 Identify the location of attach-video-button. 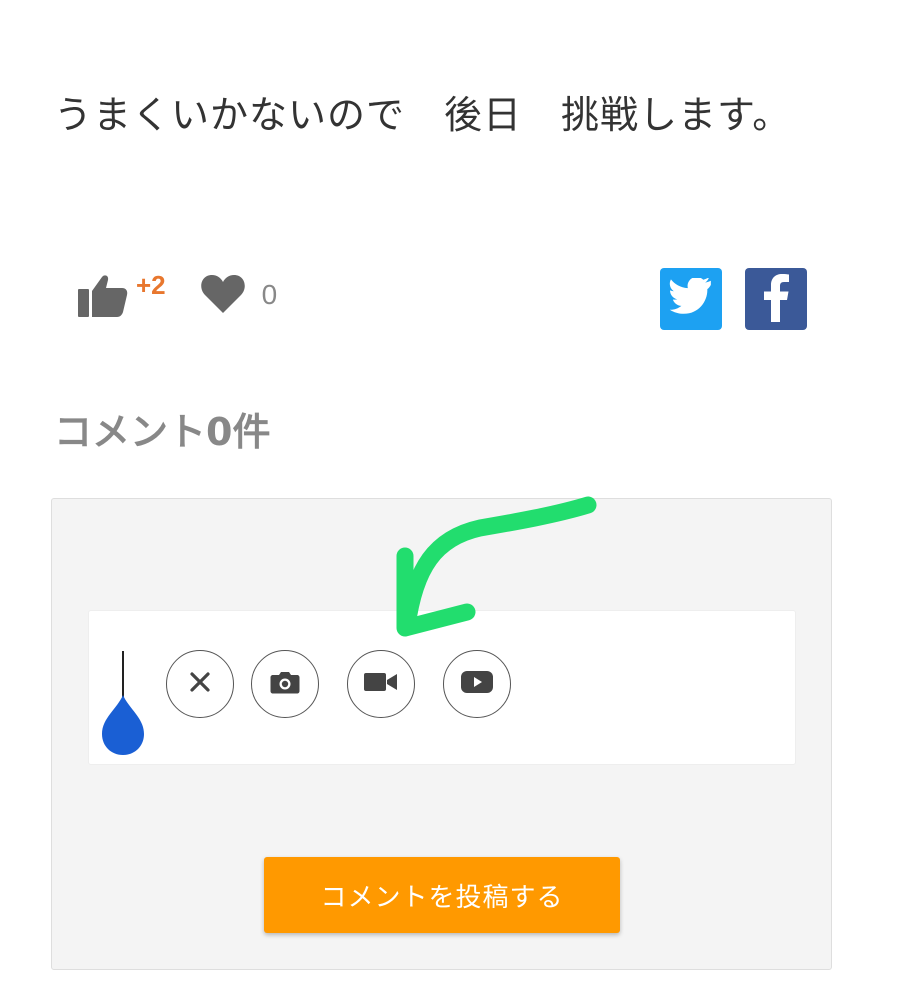
(381, 684).